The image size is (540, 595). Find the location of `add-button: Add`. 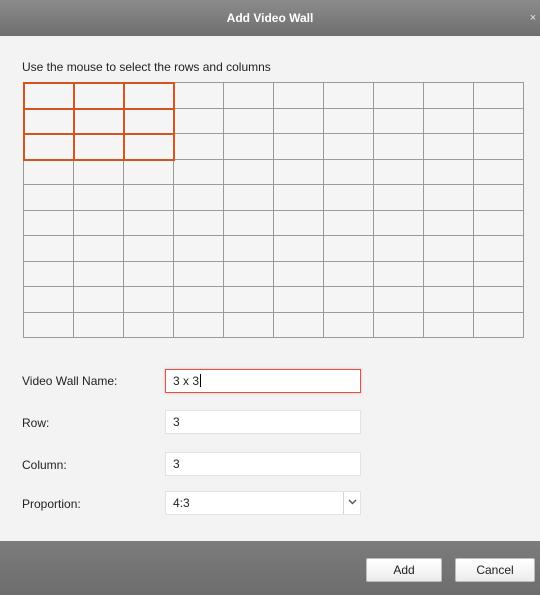

add-button: Add is located at coordinates (404, 570).